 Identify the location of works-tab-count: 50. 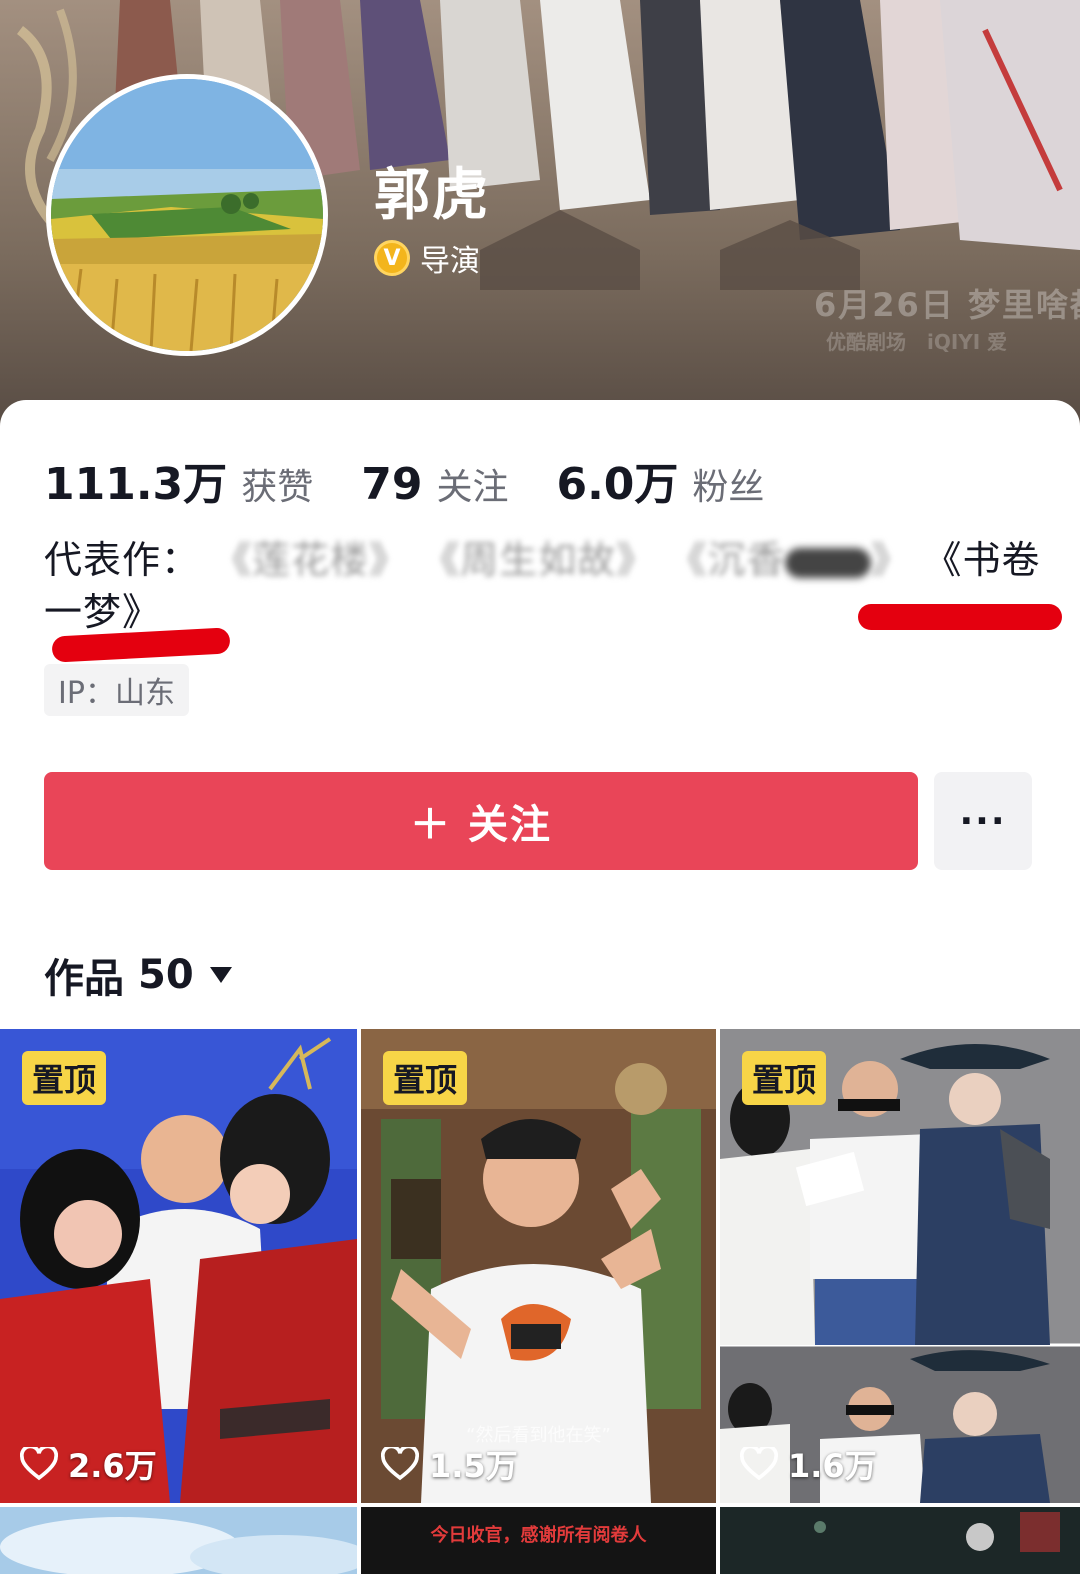
(166, 975).